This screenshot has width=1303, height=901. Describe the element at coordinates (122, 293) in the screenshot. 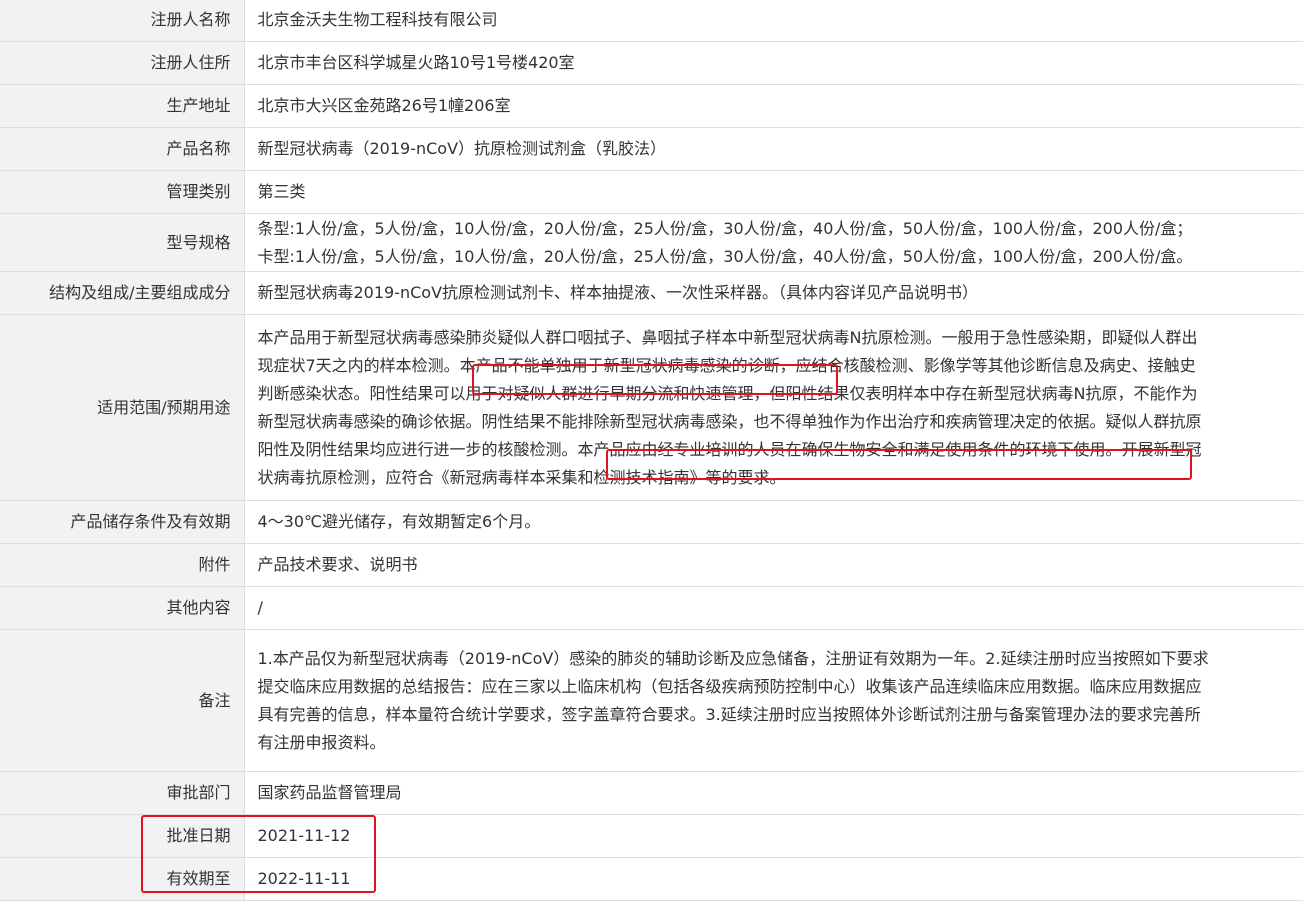

I see `row-label: 结构及组成/主要组成成分` at that location.